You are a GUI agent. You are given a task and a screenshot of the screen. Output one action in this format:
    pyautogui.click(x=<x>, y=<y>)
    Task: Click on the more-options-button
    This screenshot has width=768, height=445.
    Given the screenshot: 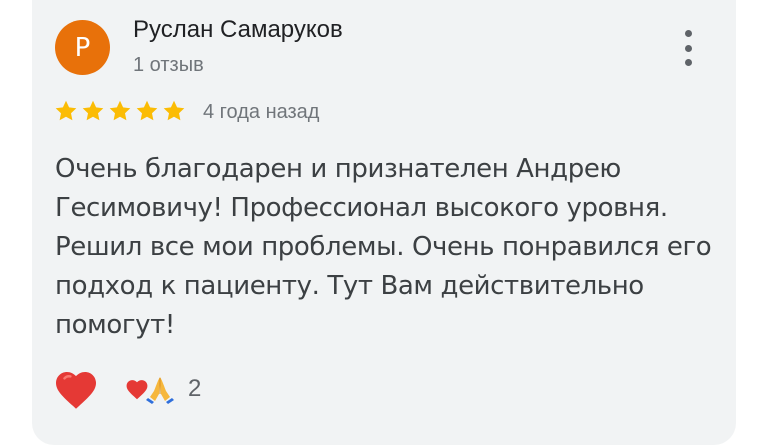 What is the action you would take?
    pyautogui.click(x=688, y=48)
    